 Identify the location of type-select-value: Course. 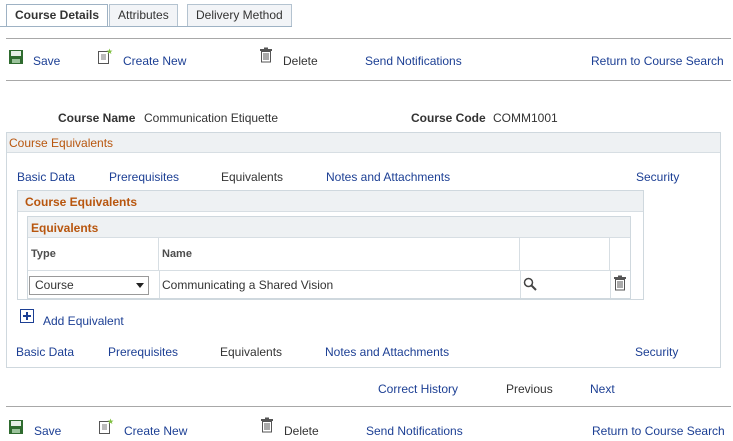
(54, 285).